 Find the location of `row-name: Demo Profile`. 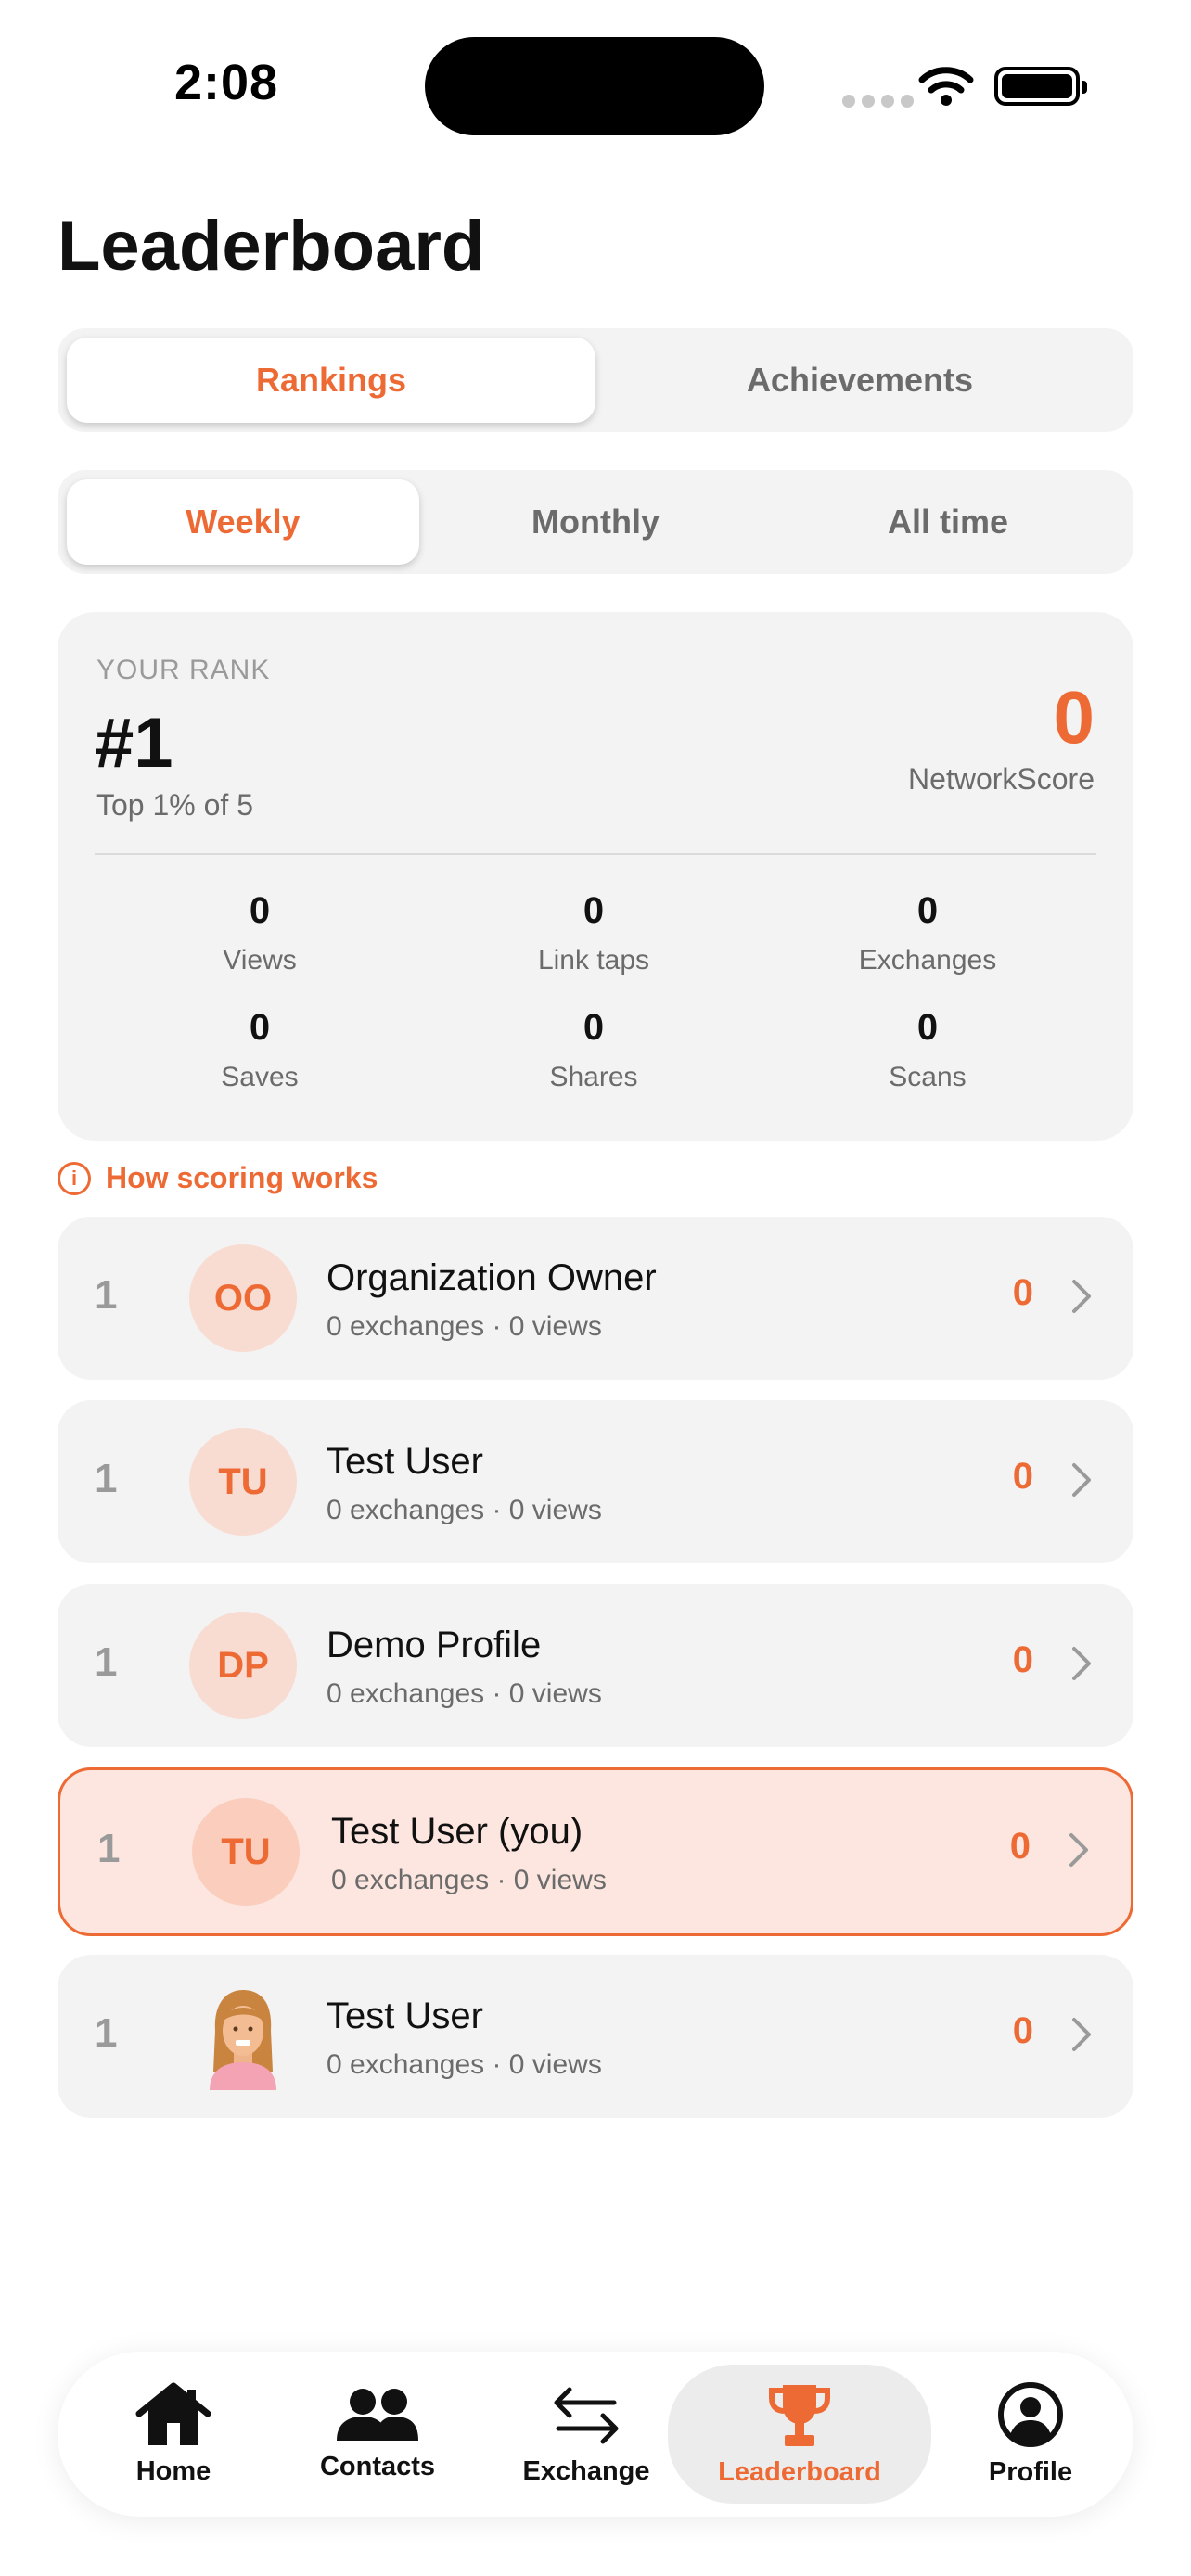

row-name: Demo Profile is located at coordinates (434, 1645).